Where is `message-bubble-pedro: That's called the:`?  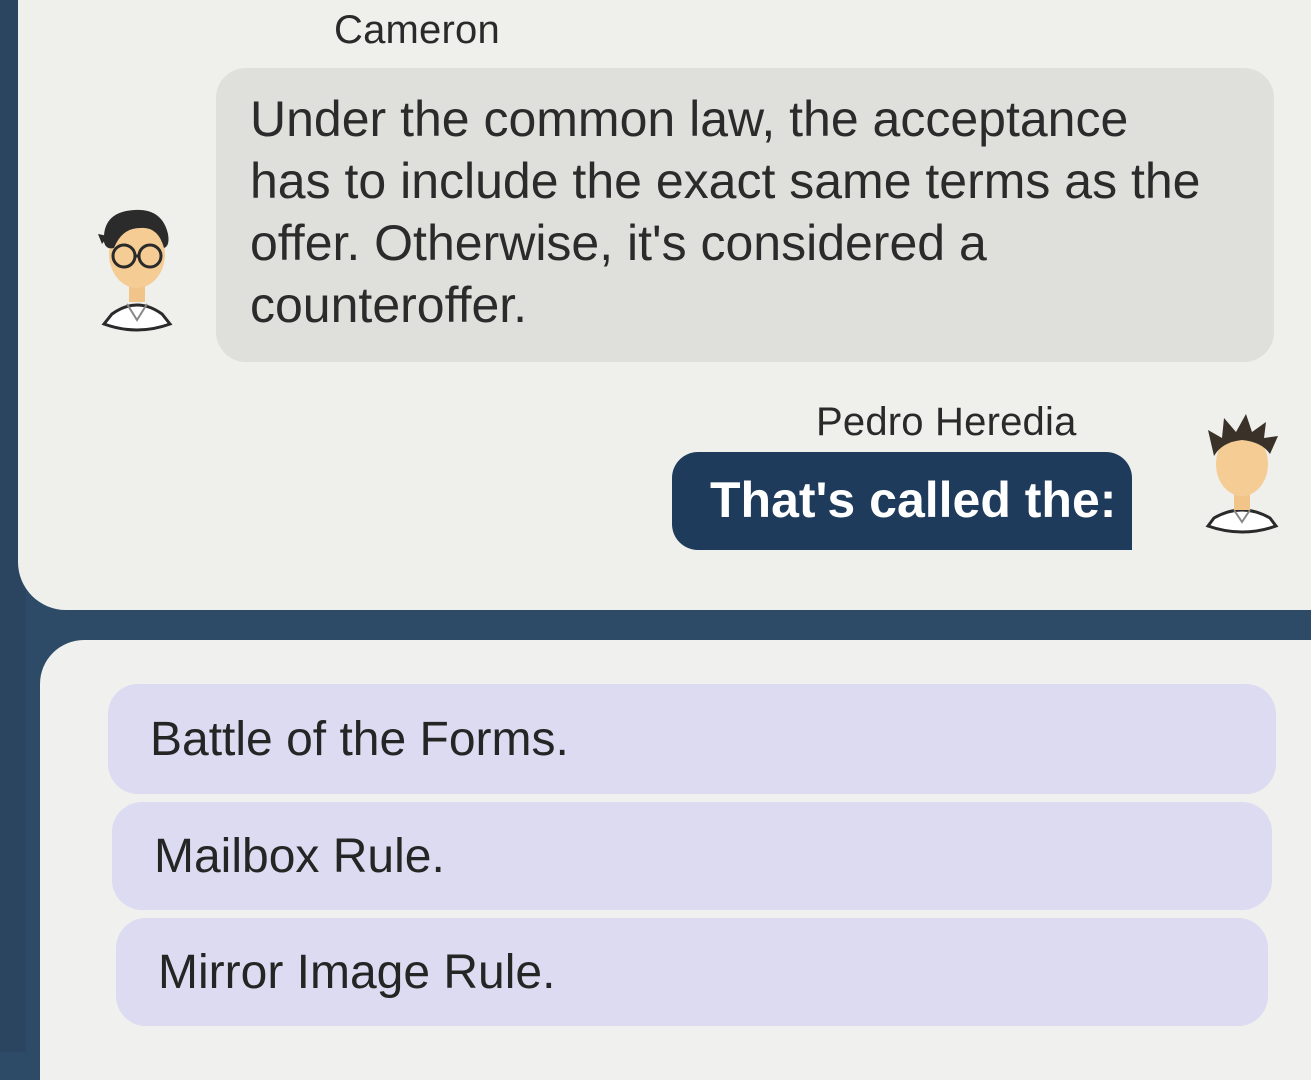 message-bubble-pedro: That's called the: is located at coordinates (902, 501).